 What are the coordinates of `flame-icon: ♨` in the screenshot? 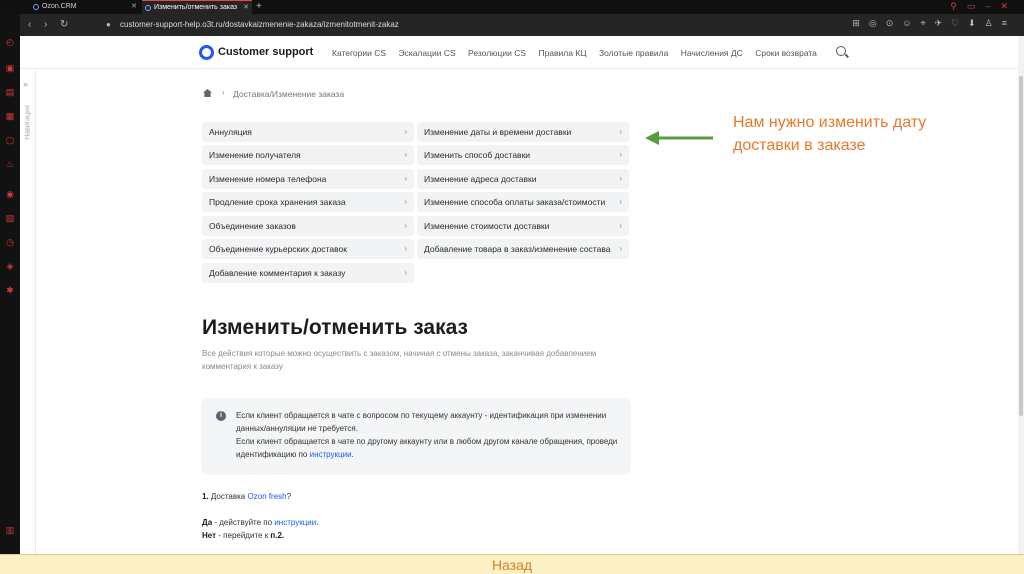 It's located at (10, 164).